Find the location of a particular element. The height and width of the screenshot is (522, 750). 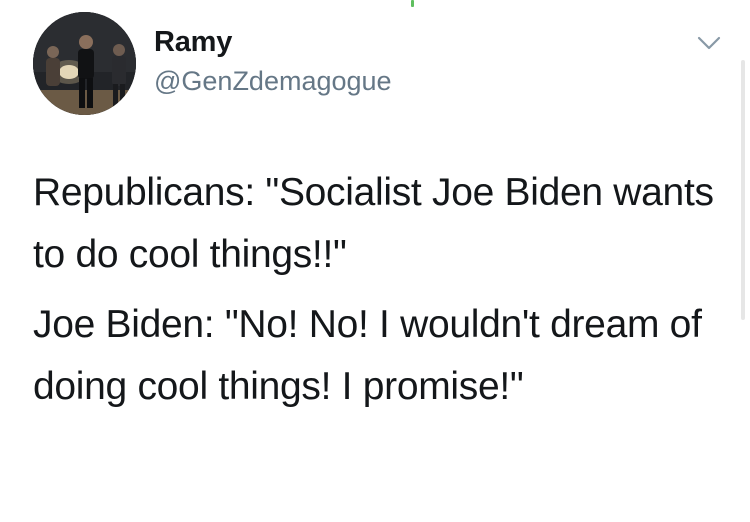

scrollbar is located at coordinates (743, 190).